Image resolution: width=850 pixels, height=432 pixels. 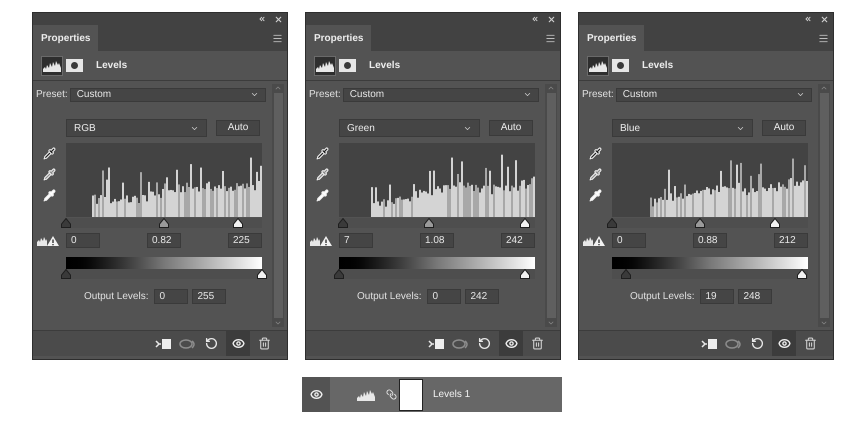 I want to click on number-field: 0.82, so click(x=164, y=240).